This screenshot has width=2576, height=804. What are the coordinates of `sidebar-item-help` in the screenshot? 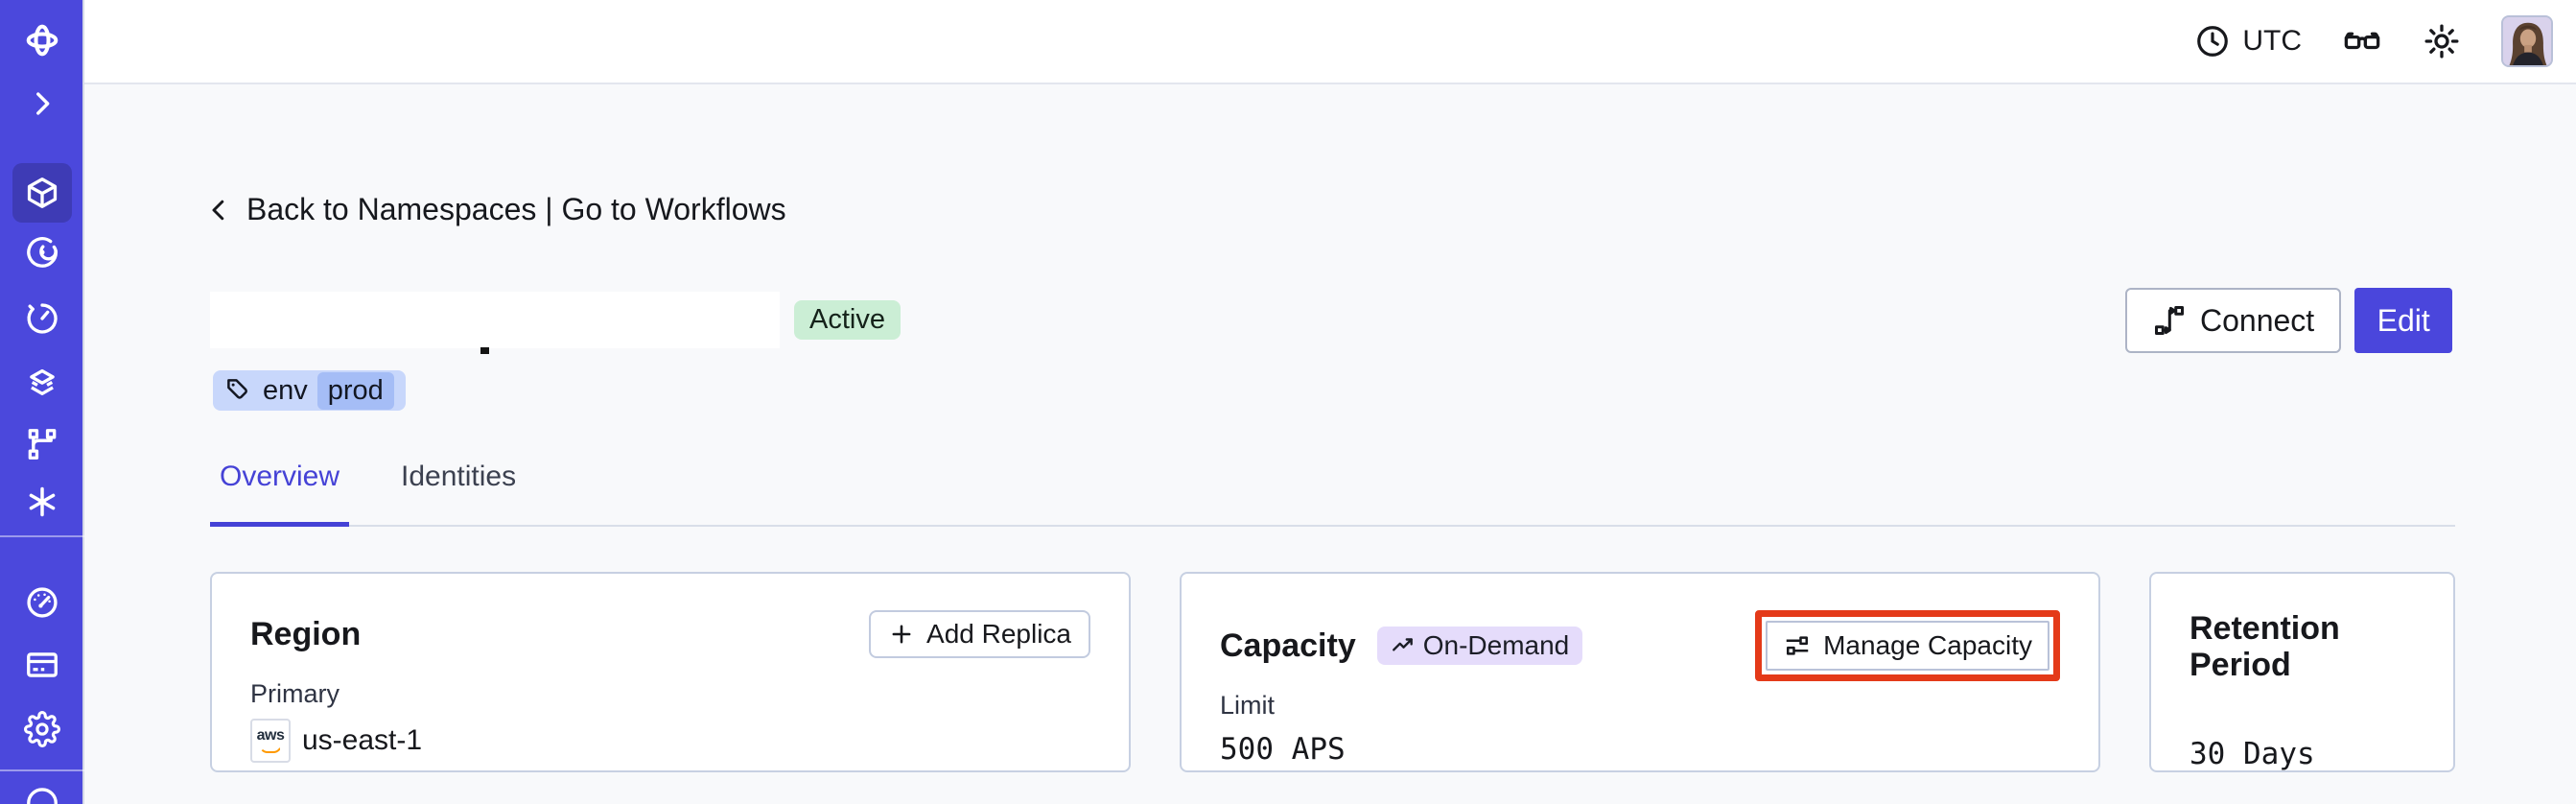 It's located at (42, 794).